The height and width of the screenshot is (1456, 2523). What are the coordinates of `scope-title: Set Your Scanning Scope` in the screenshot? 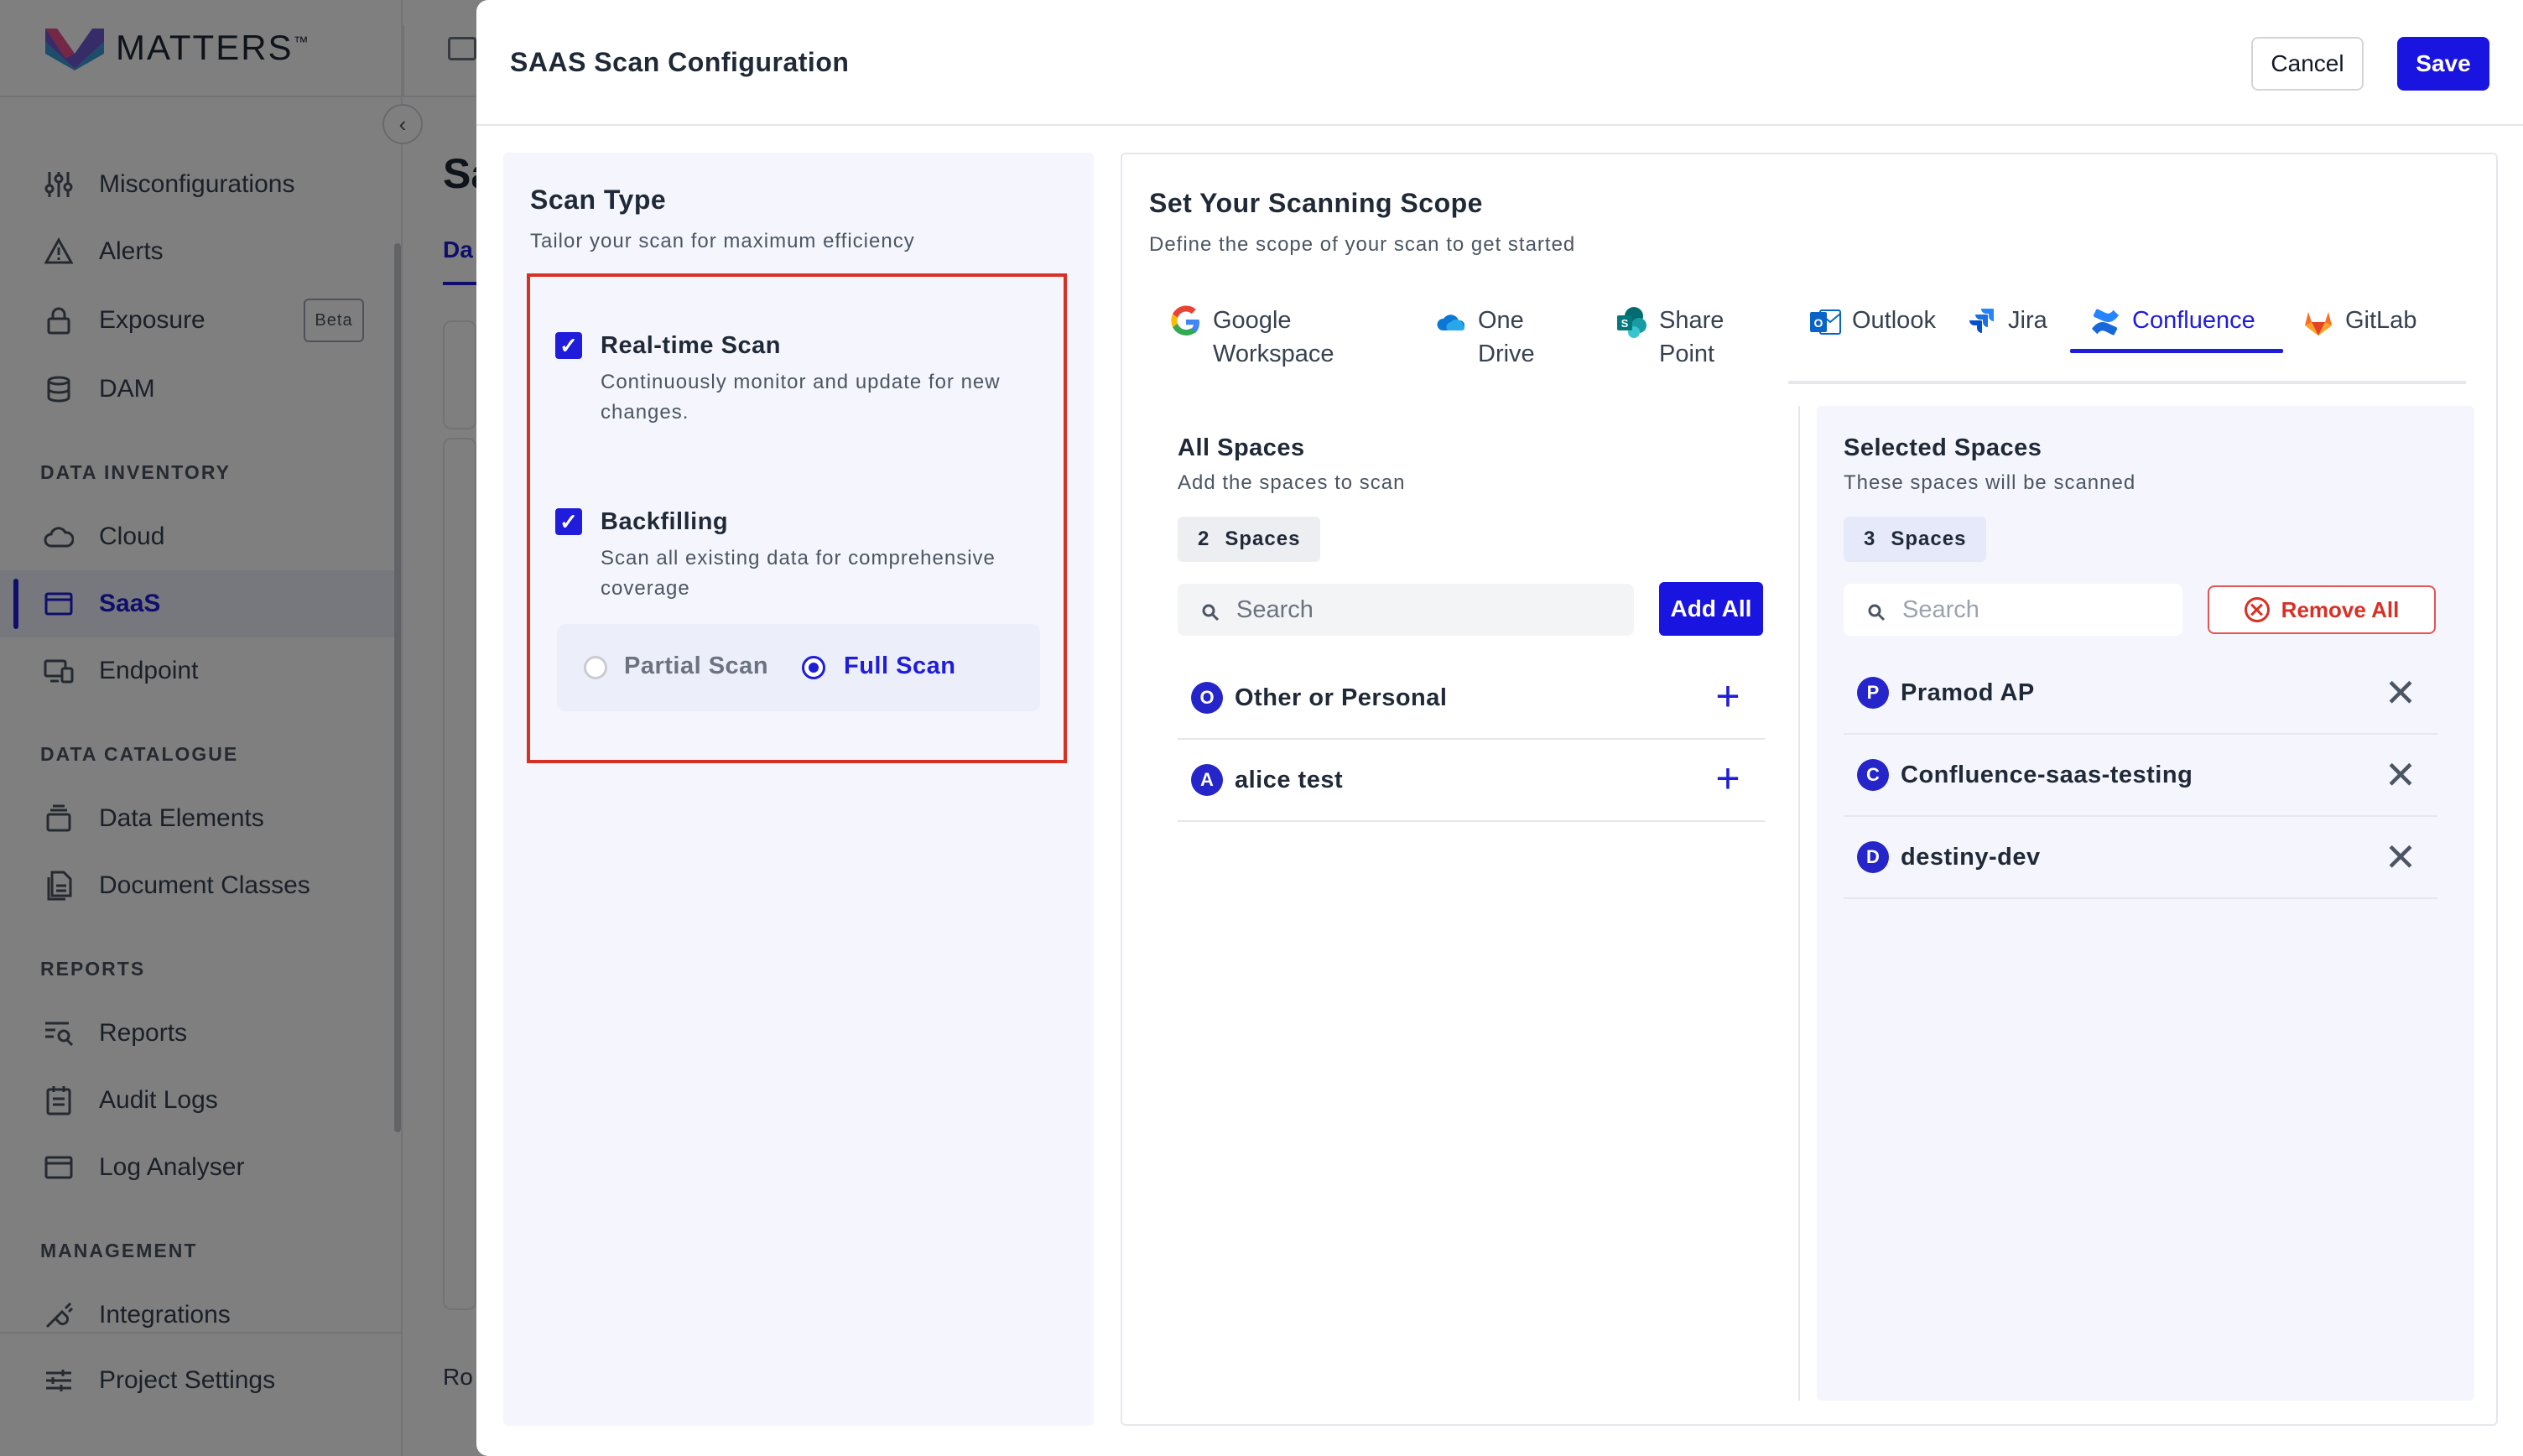 It's located at (1316, 203).